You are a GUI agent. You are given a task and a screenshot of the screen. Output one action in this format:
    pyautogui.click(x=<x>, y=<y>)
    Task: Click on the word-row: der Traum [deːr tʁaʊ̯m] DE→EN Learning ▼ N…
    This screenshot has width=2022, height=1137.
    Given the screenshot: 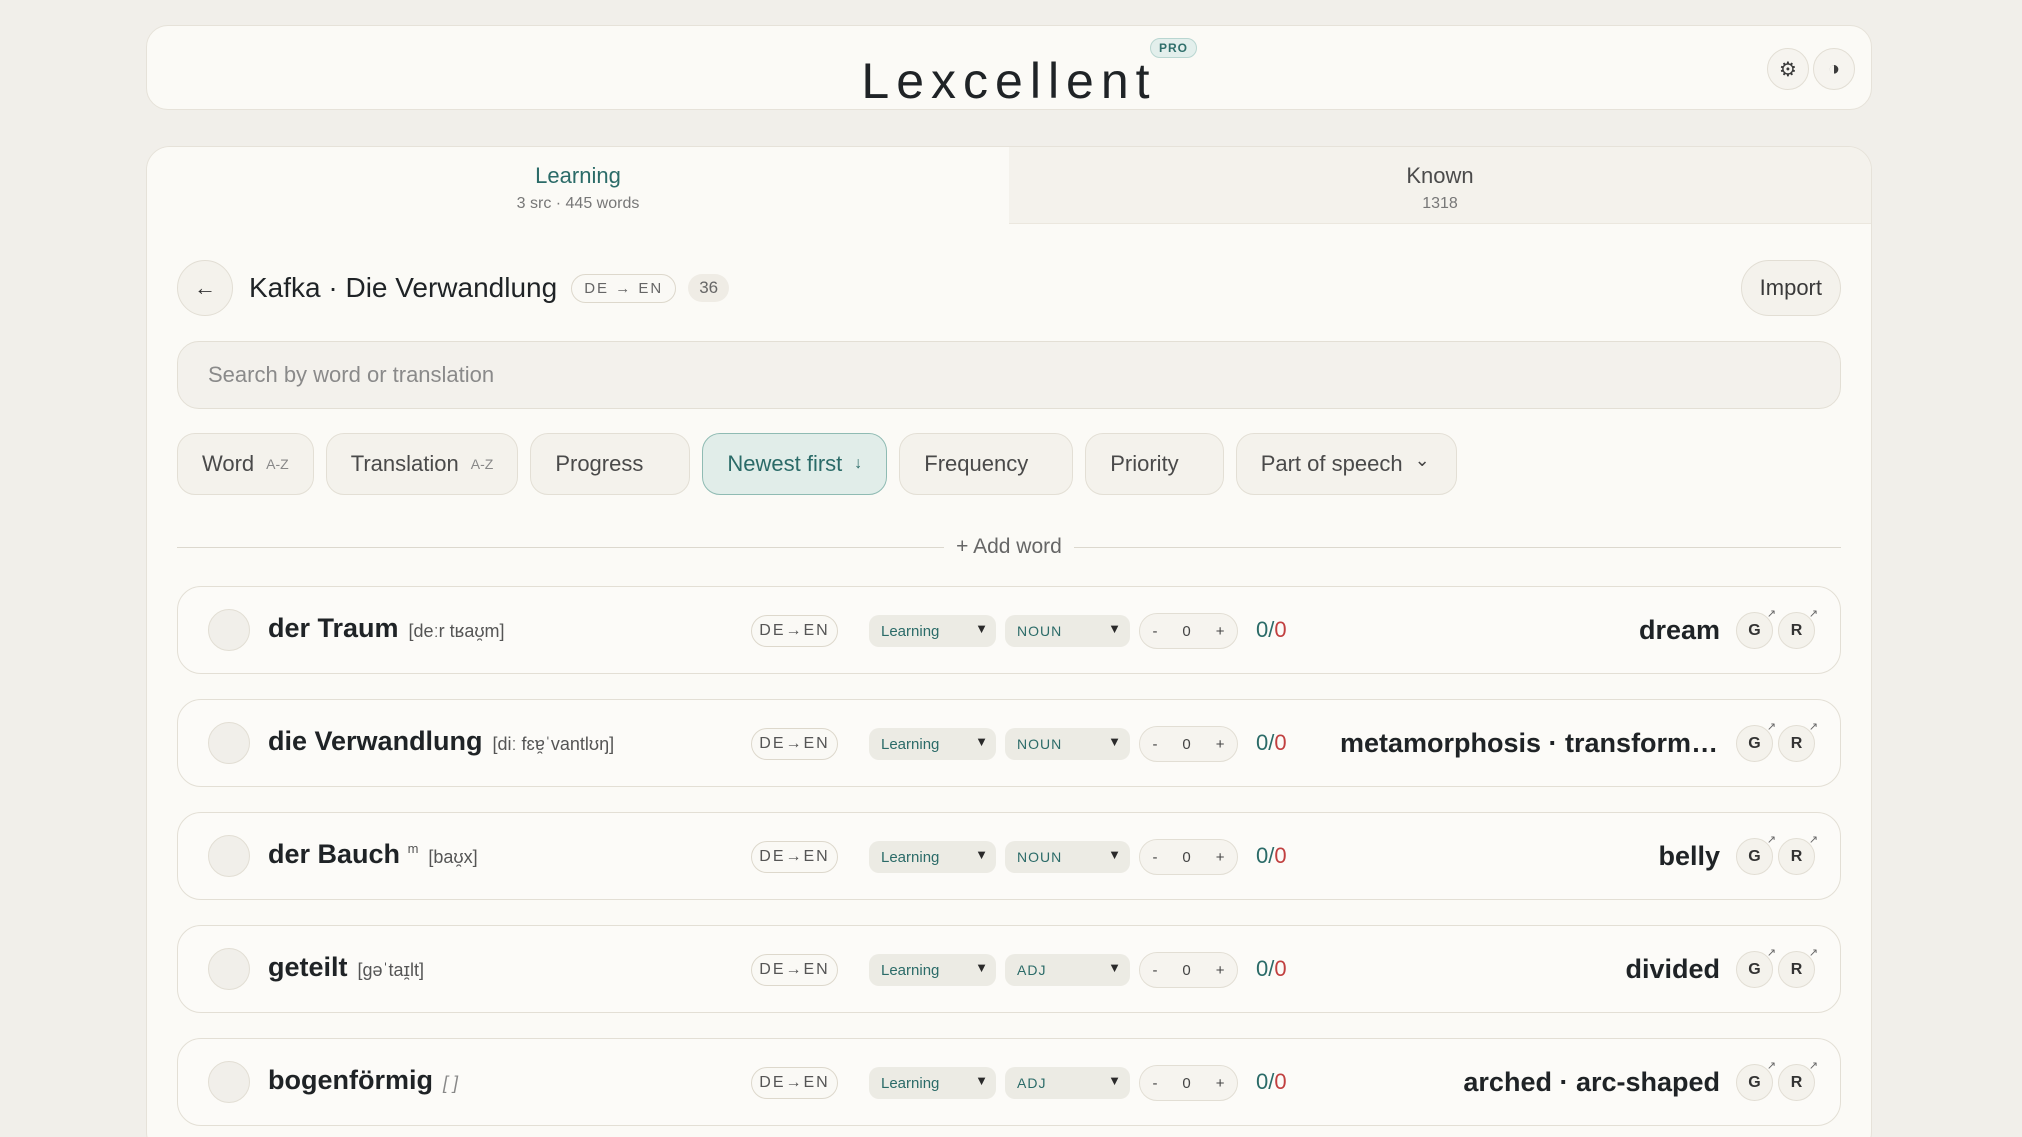 What is the action you would take?
    pyautogui.click(x=1009, y=630)
    